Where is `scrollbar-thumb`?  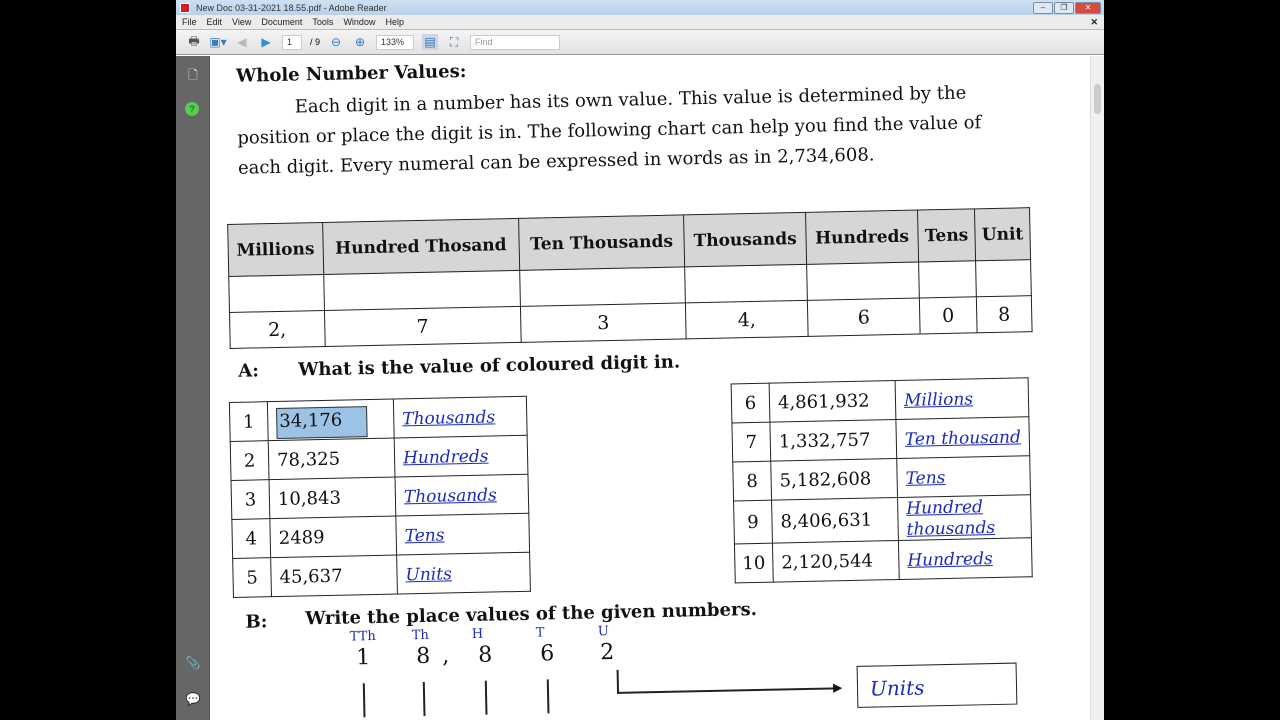 scrollbar-thumb is located at coordinates (1097, 99).